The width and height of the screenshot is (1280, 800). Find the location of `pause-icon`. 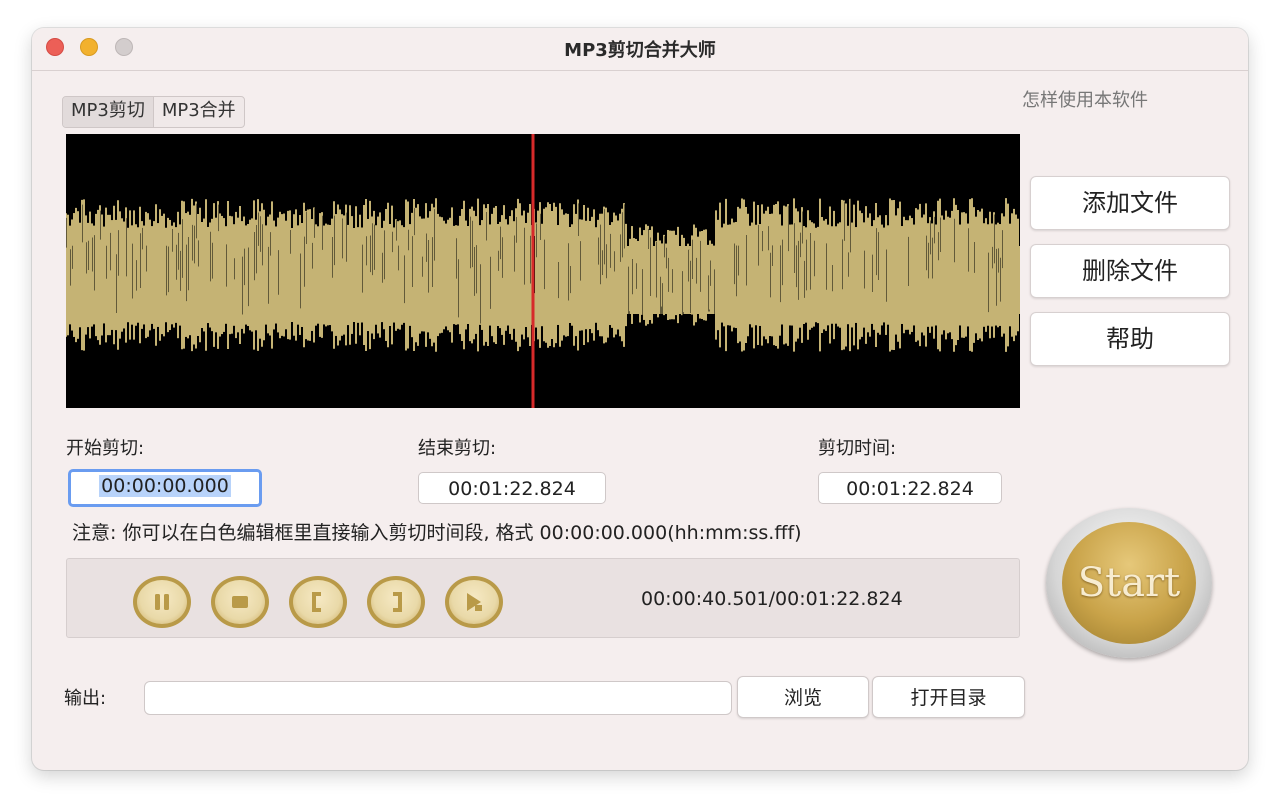

pause-icon is located at coordinates (162, 602).